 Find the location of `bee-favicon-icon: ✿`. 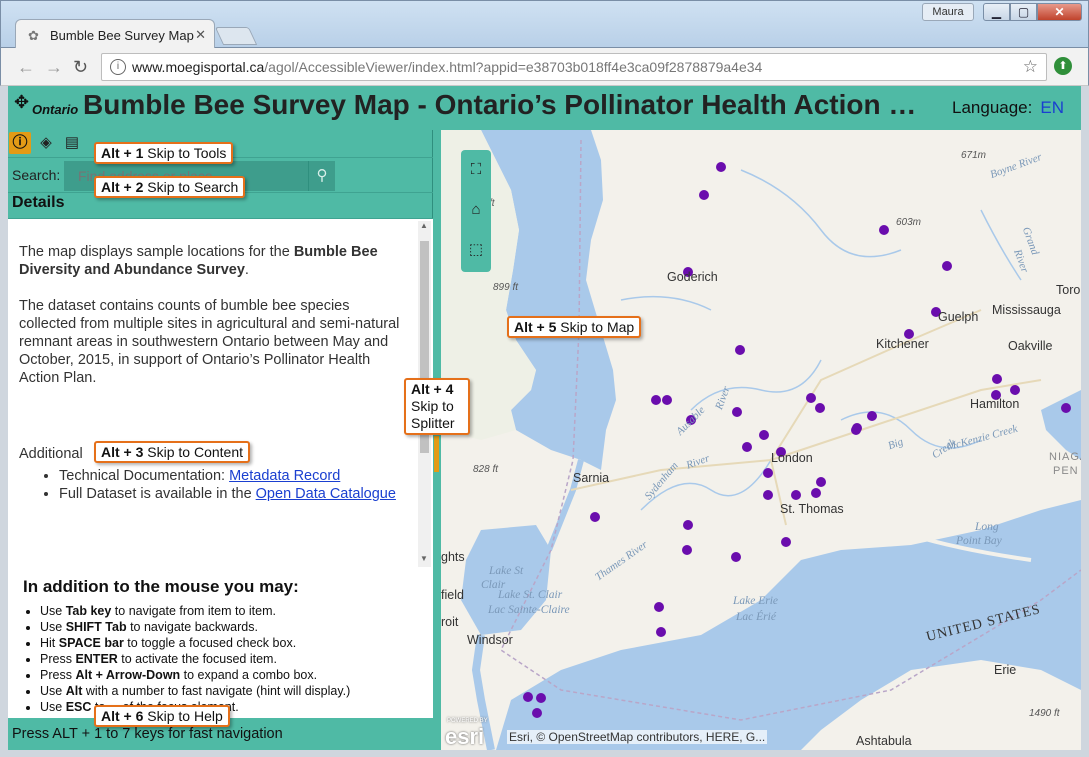

bee-favicon-icon: ✿ is located at coordinates (33, 35).